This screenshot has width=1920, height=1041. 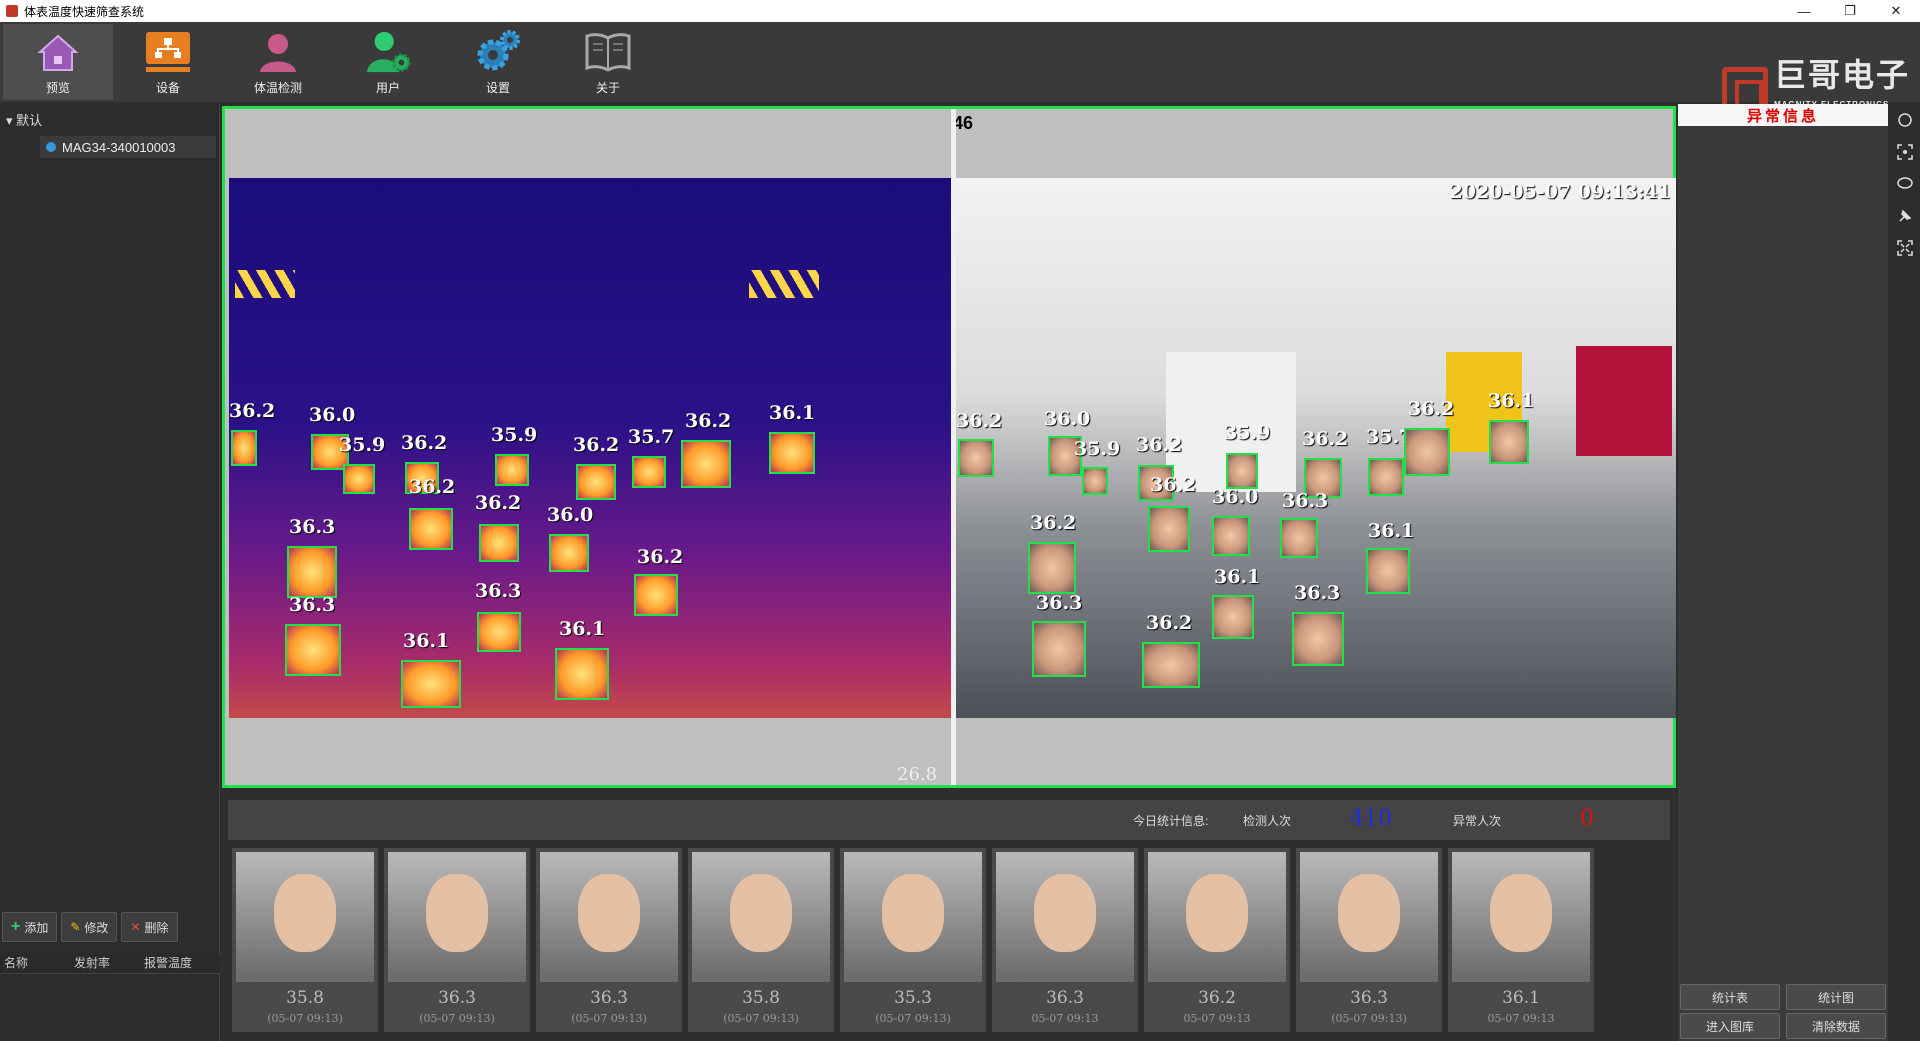 I want to click on capture-temp: 36.3, so click(x=609, y=998).